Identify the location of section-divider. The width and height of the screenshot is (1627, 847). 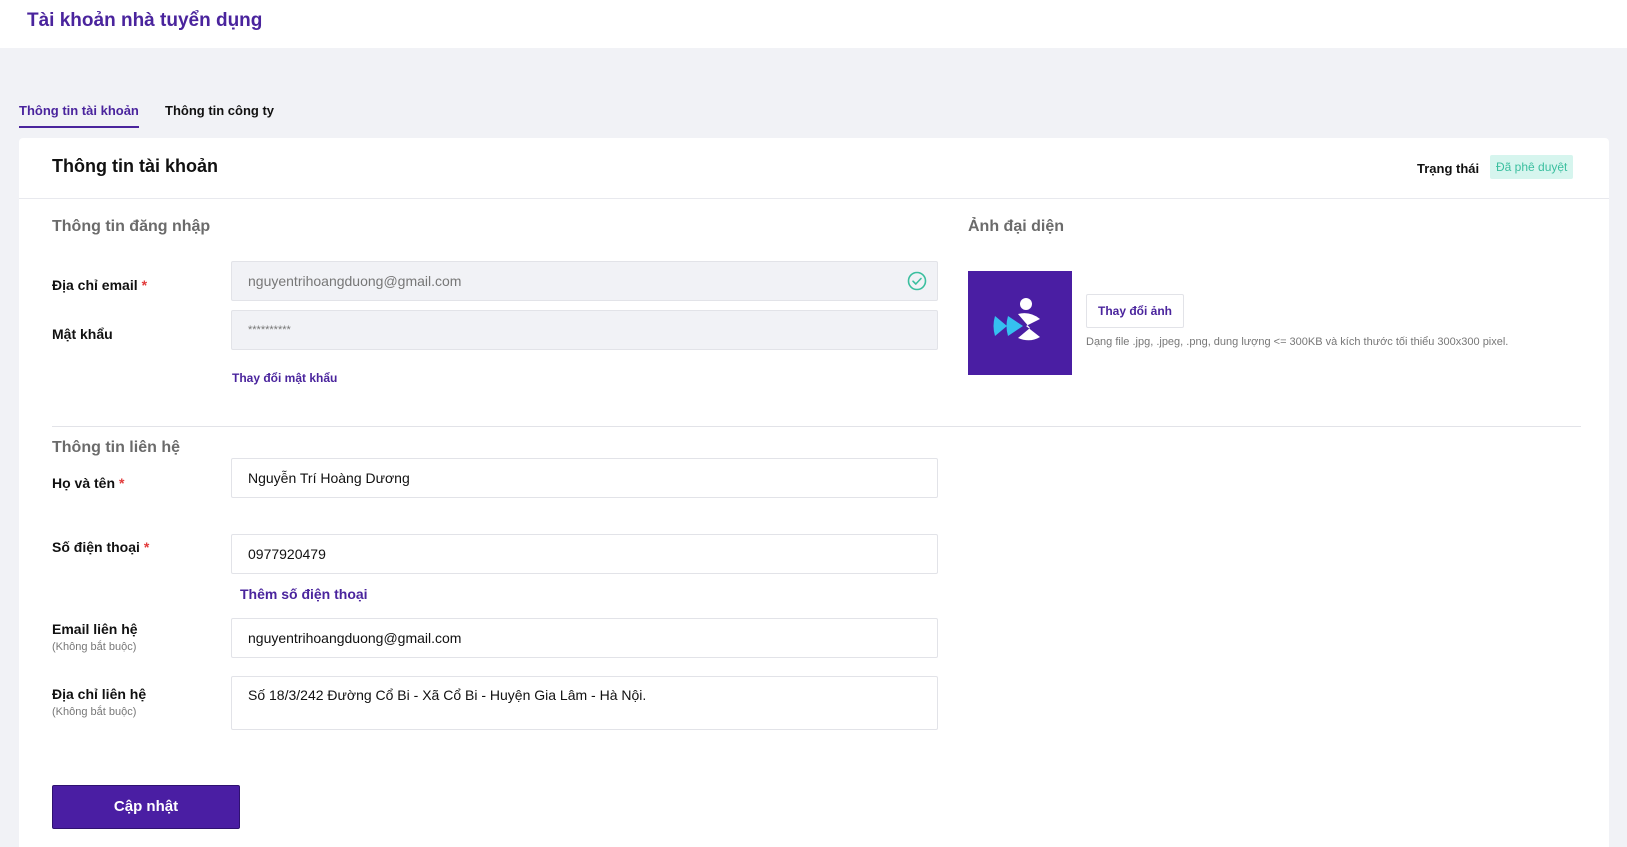
(816, 426).